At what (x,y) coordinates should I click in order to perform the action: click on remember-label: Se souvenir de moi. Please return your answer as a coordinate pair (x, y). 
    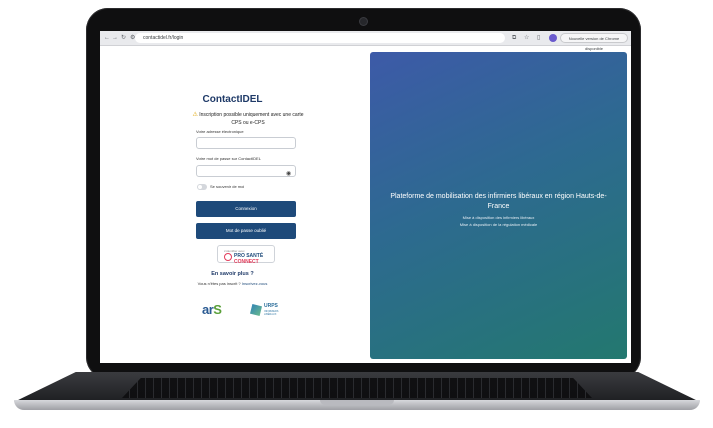
    Looking at the image, I should click on (227, 186).